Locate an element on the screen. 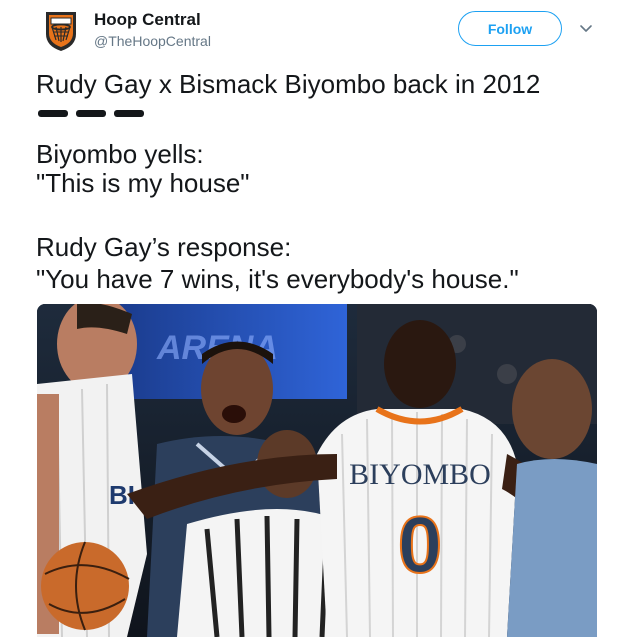 The height and width of the screenshot is (637, 617). tweet-text-line: Rudy Gay x Bismack Biyombo back in 2012 is located at coordinates (288, 84).